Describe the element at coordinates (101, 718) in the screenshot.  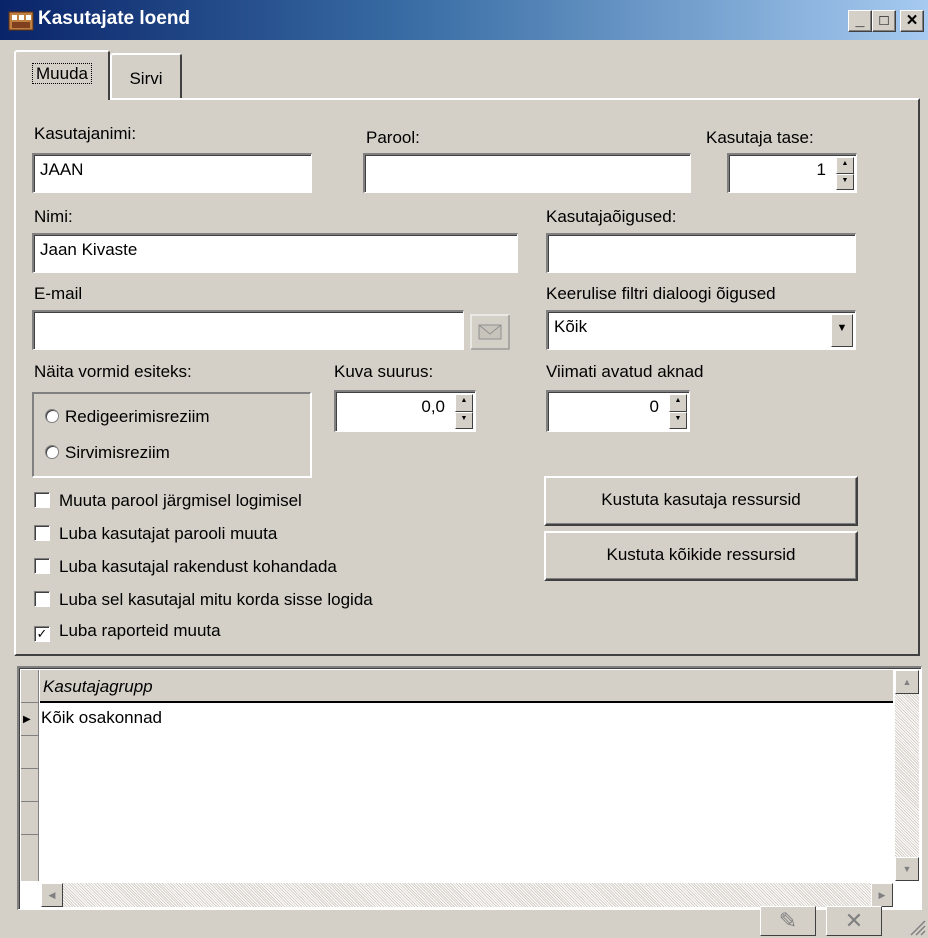
I see `table-row: Kõik osakonnad` at that location.